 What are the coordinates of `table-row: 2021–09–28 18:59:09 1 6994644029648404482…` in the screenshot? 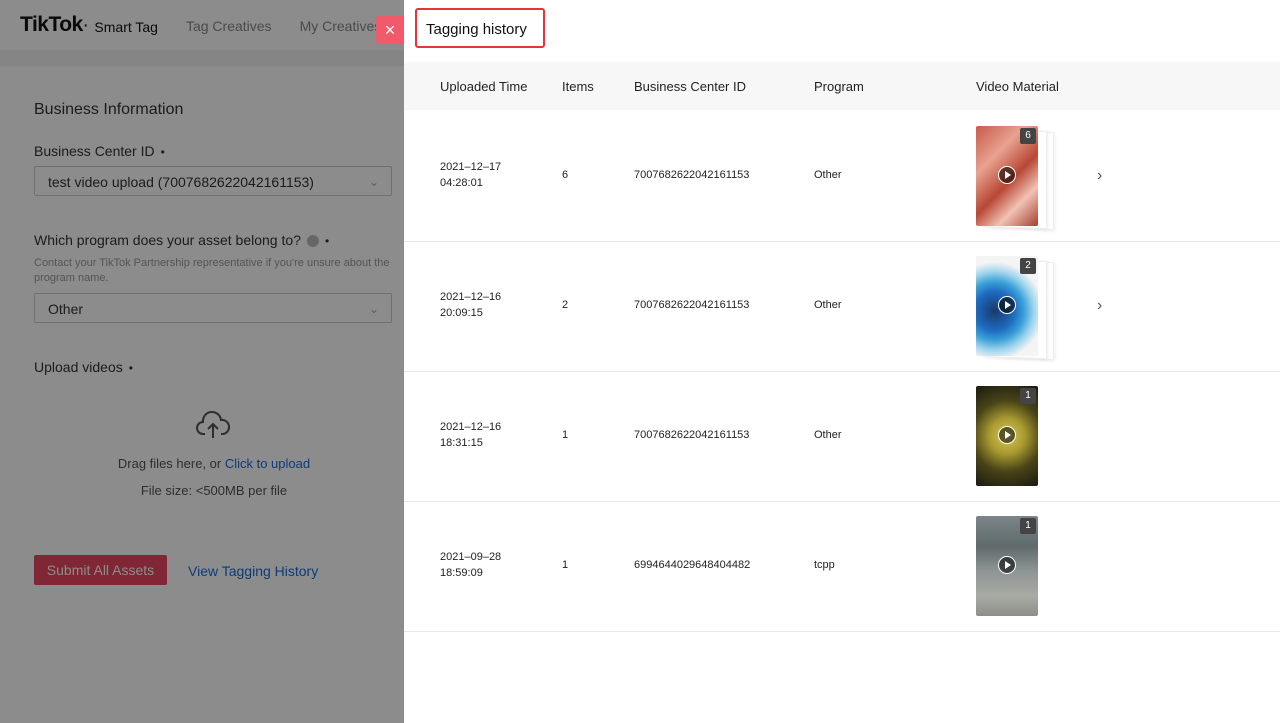 It's located at (842, 566).